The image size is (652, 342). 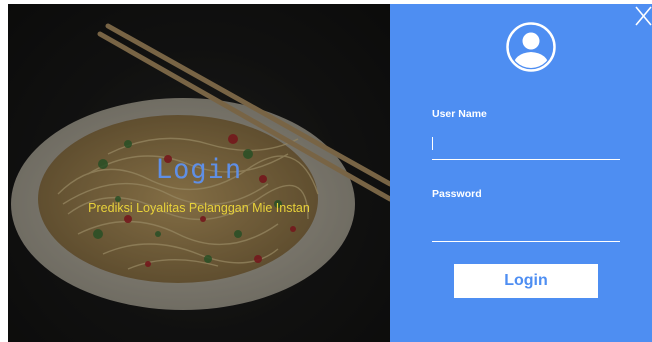 I want to click on text-cursor, so click(x=432, y=143).